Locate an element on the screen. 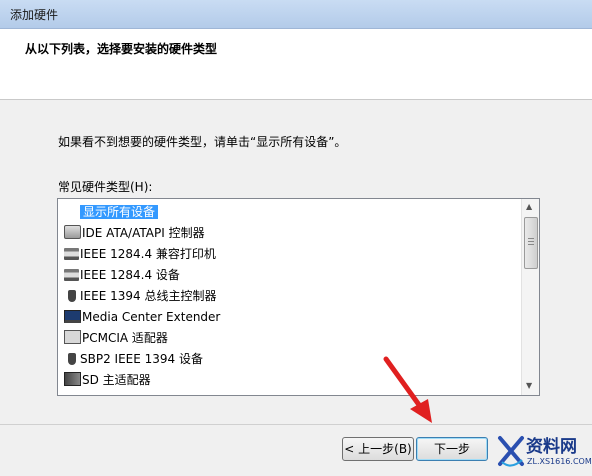 This screenshot has height=476, width=592. watermark: 资料网 ZL.XS1616.COM is located at coordinates (543, 452).